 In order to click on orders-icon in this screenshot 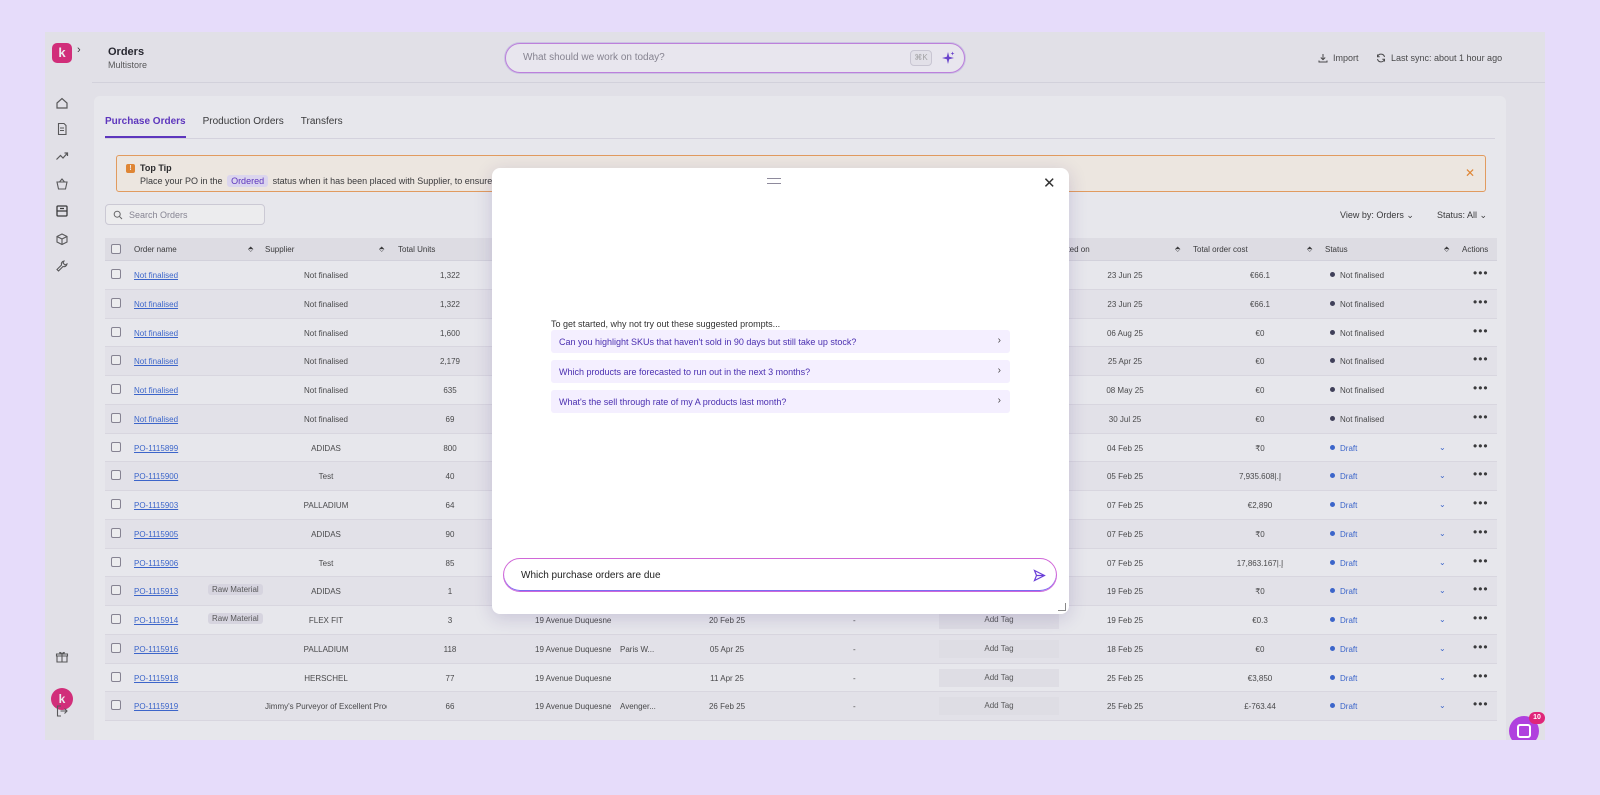, I will do `click(62, 211)`.